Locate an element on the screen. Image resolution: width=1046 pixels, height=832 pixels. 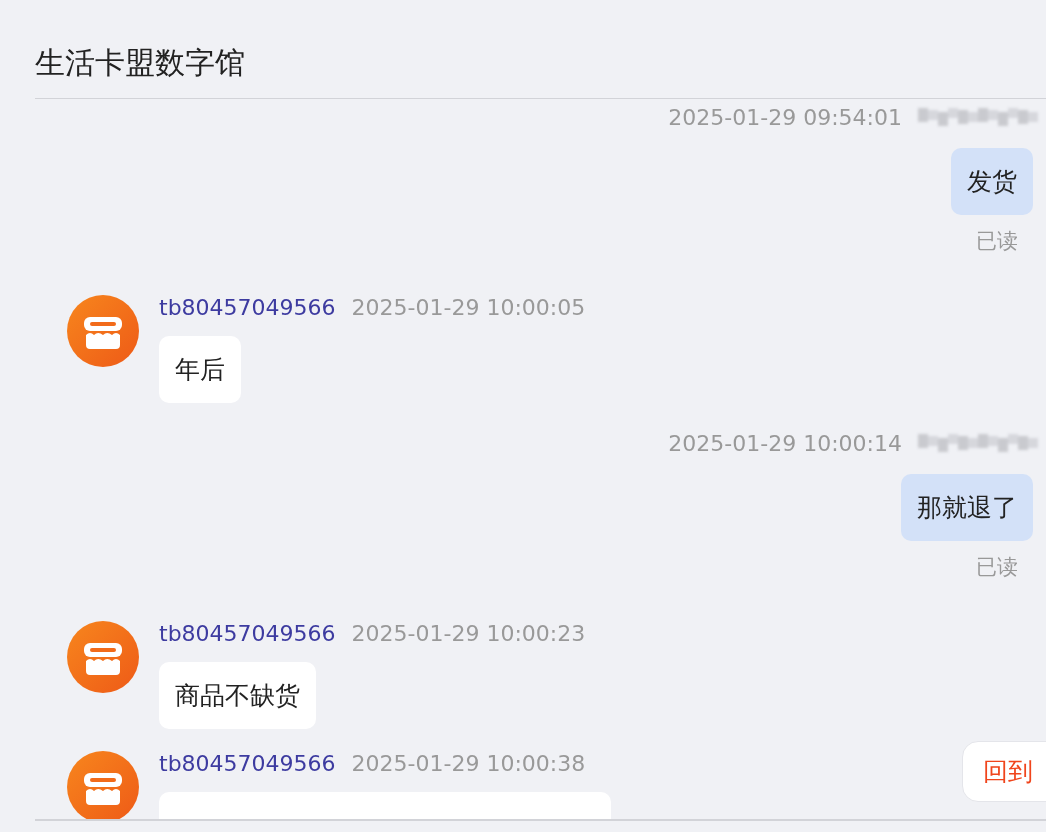
message-bubble: 商品不缺货 is located at coordinates (237, 695).